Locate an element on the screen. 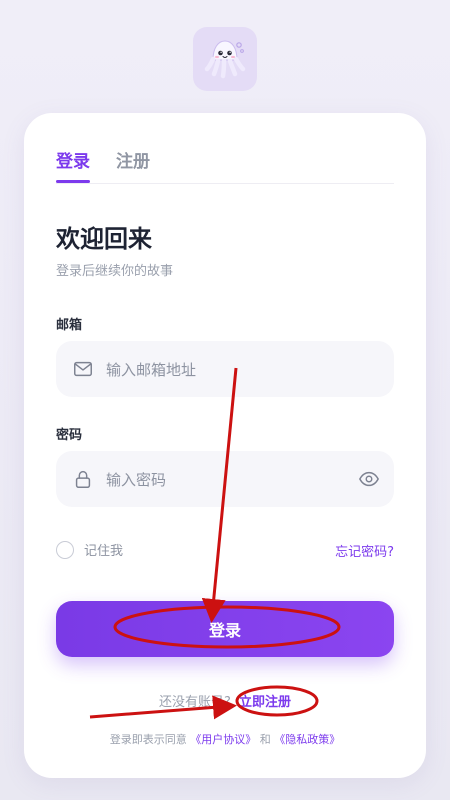 The width and height of the screenshot is (450, 800). remember-me: 记住我 is located at coordinates (89, 549).